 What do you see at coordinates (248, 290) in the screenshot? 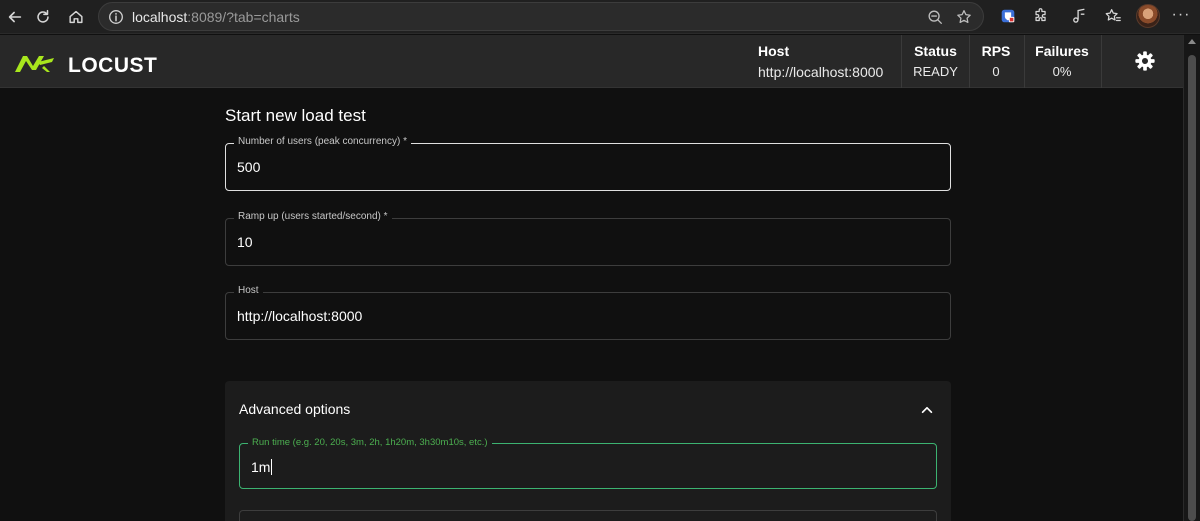
I see `host-field-label: Host` at bounding box center [248, 290].